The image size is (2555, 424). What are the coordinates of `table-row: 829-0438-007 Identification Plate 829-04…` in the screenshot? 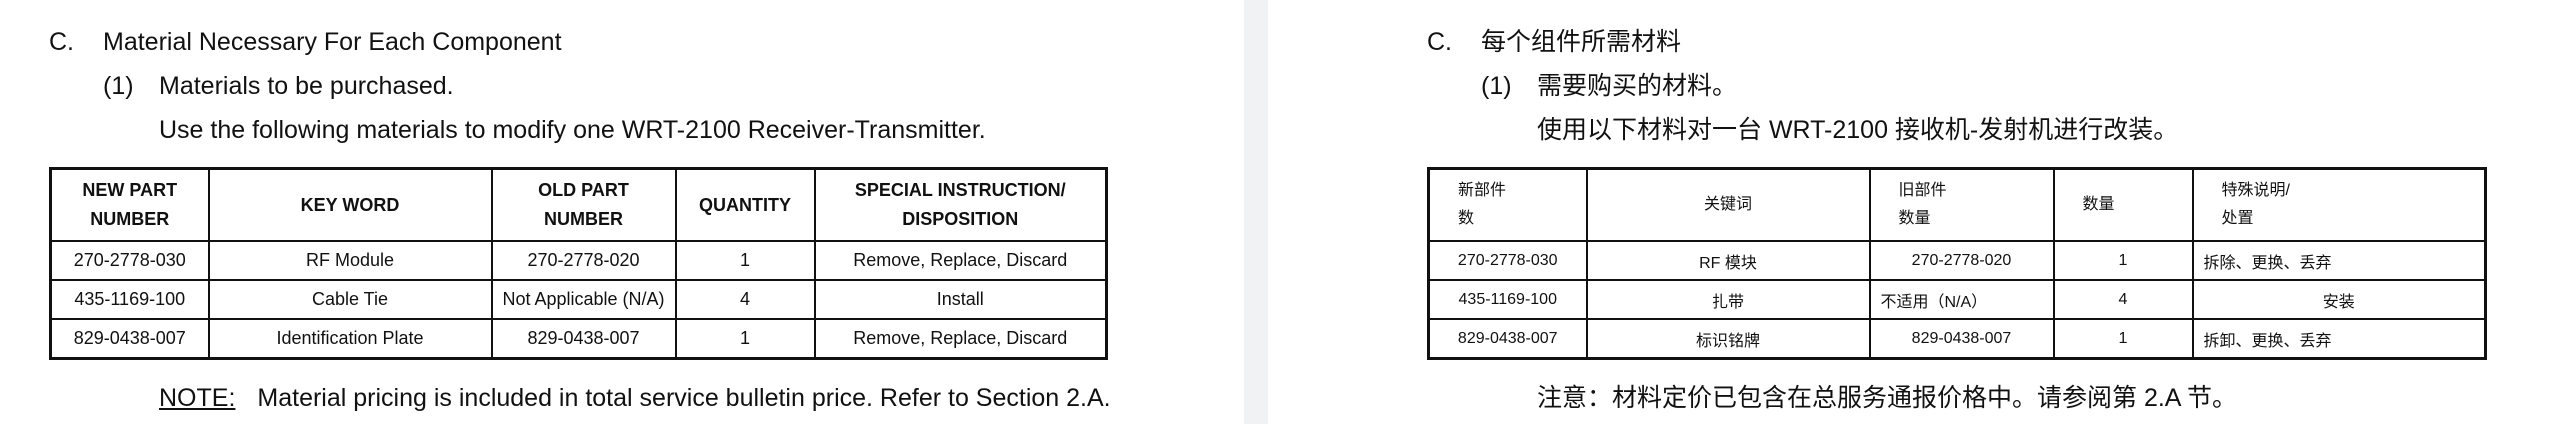 It's located at (578, 339).